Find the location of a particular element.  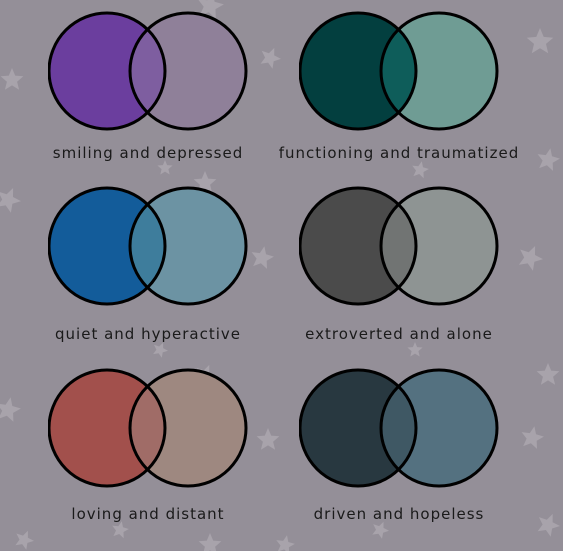

caption-functioning-traumatized: functioning and traumatized is located at coordinates (399, 153).